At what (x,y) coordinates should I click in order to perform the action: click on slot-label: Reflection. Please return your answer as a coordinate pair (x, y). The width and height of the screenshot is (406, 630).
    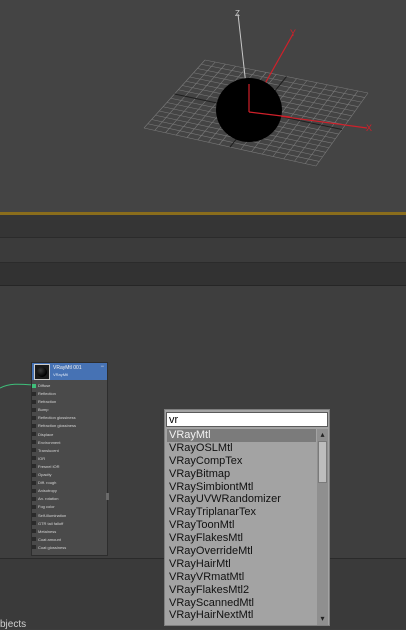
    Looking at the image, I should click on (47, 394).